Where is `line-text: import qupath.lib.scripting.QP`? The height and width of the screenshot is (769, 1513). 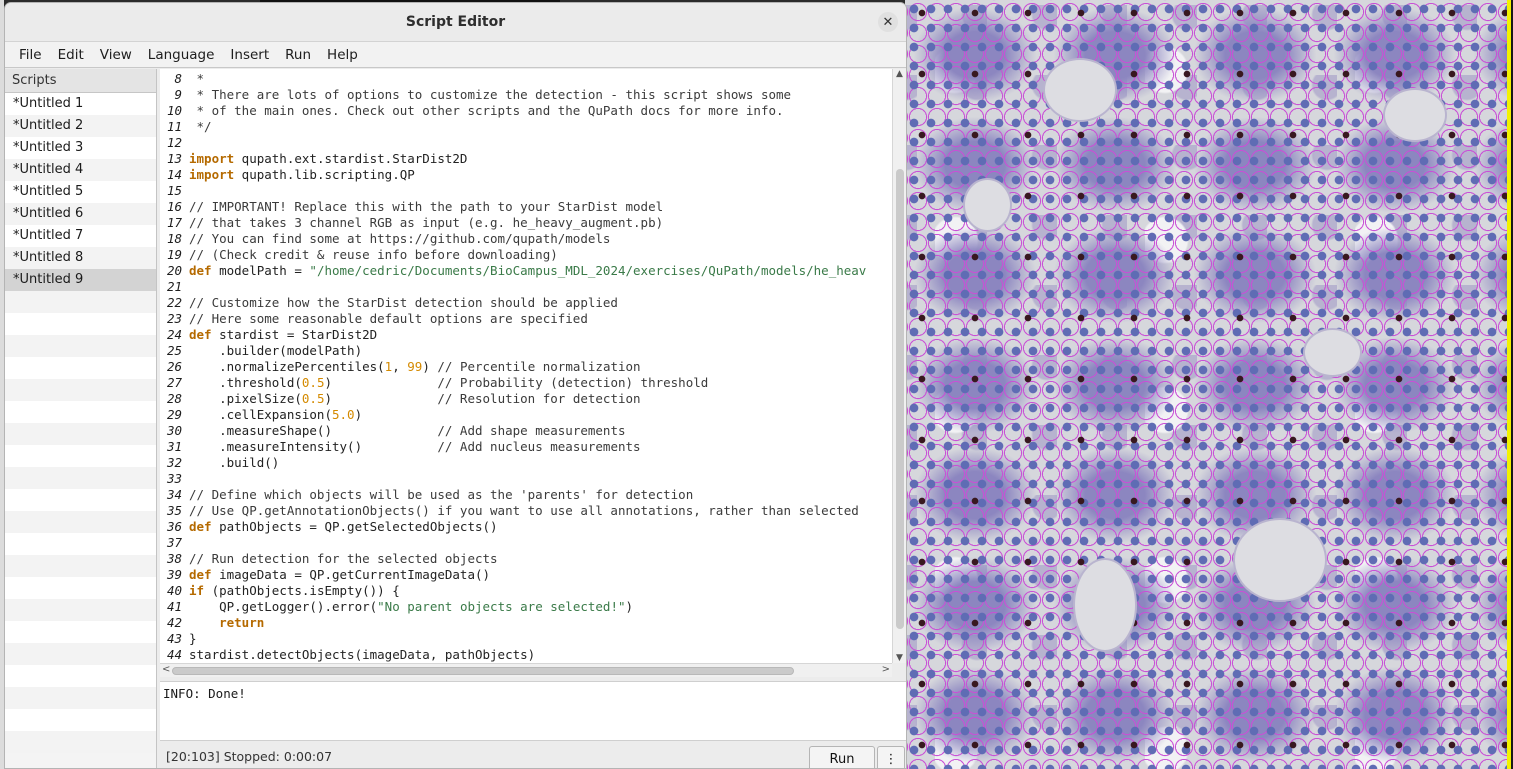
line-text: import qupath.lib.scripting.QP is located at coordinates (300, 175).